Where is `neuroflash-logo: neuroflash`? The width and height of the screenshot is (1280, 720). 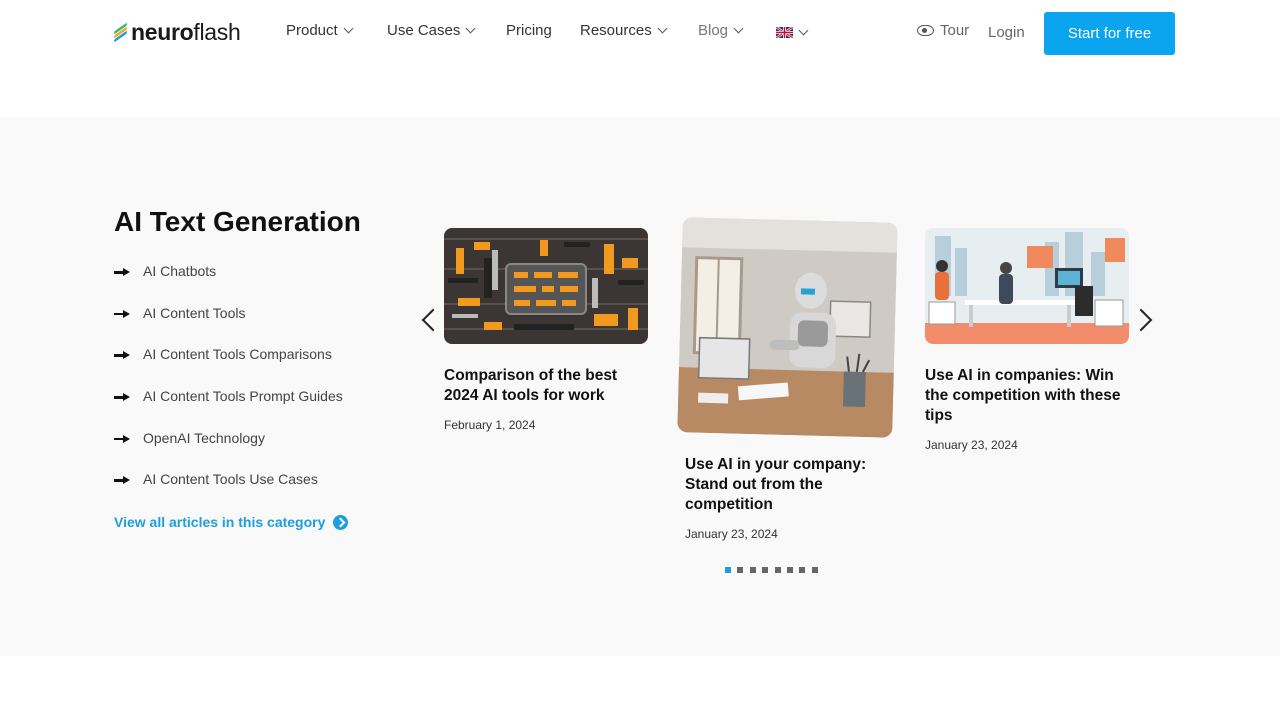 neuroflash-logo: neuroflash is located at coordinates (177, 32).